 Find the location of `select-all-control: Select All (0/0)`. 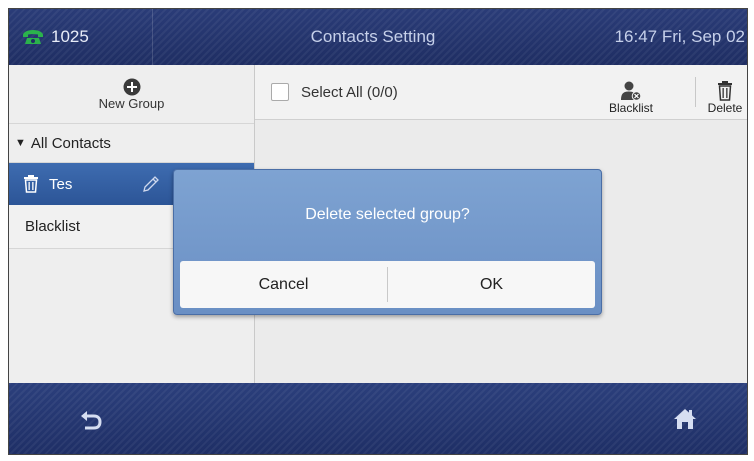

select-all-control: Select All (0/0) is located at coordinates (334, 92).